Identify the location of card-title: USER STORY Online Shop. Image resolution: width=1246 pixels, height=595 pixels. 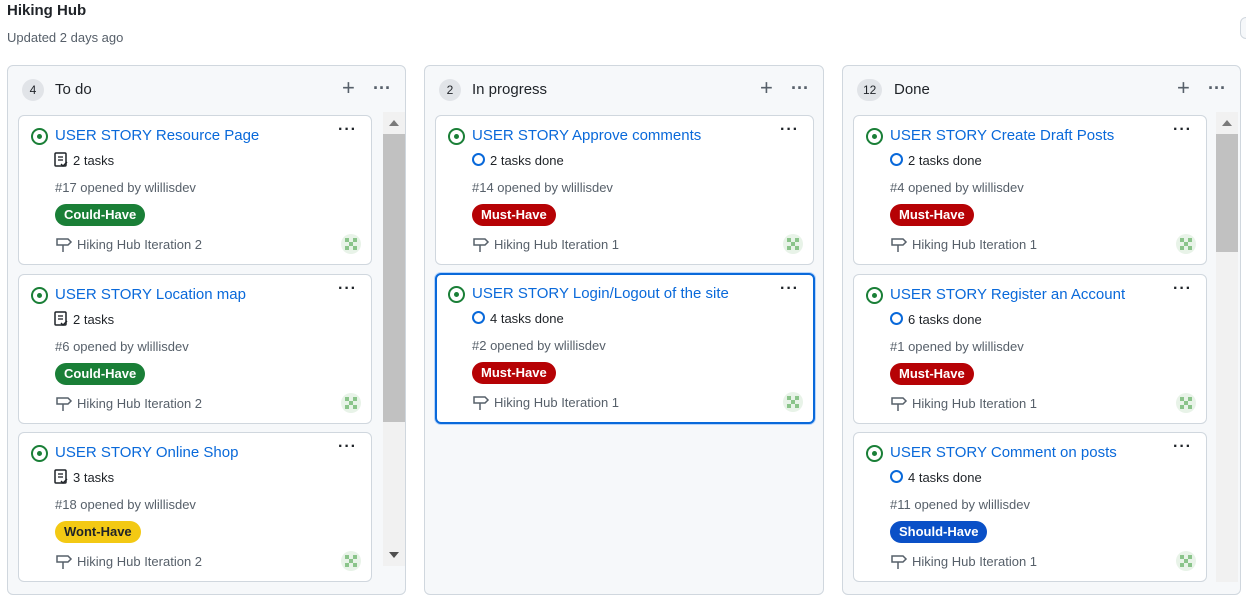
(146, 452).